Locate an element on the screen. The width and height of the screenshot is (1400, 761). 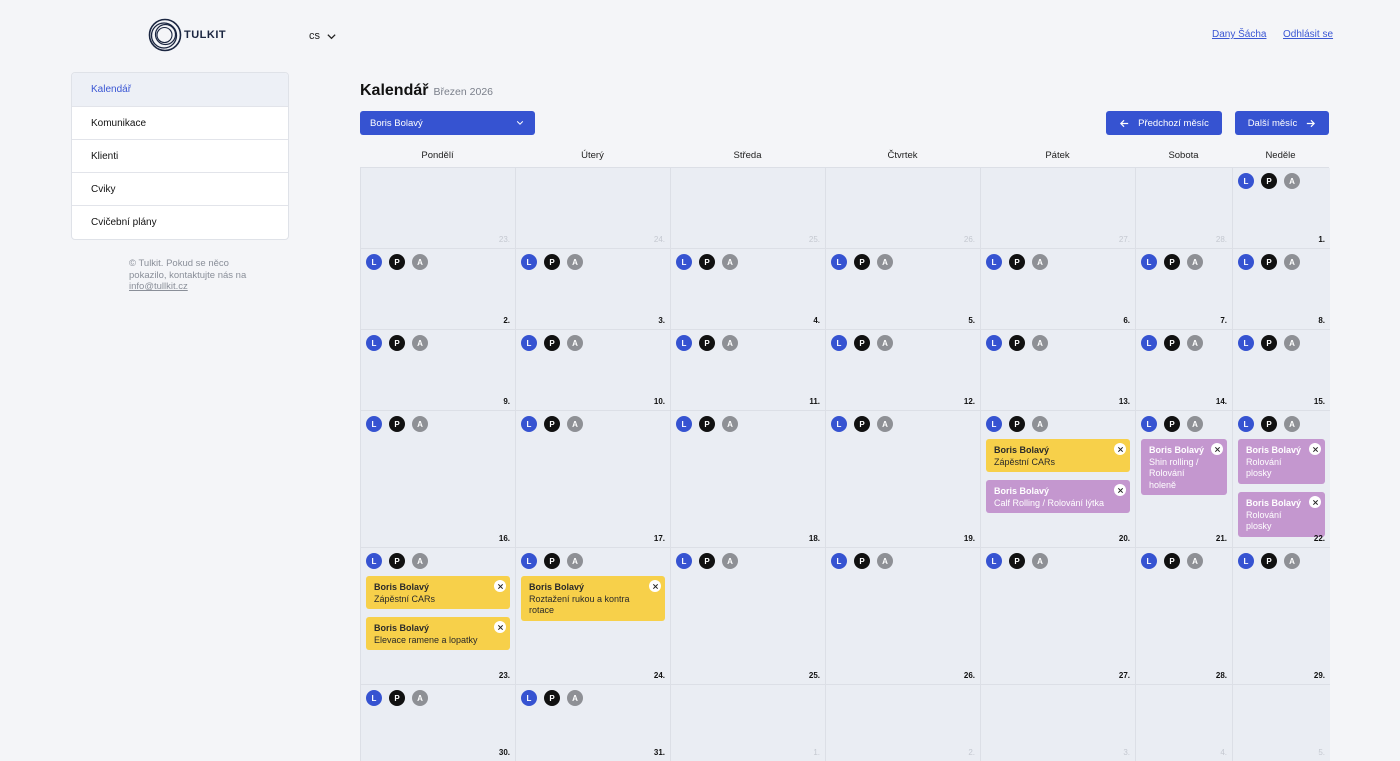
calendar-day-cell: 25. is located at coordinates (748, 208).